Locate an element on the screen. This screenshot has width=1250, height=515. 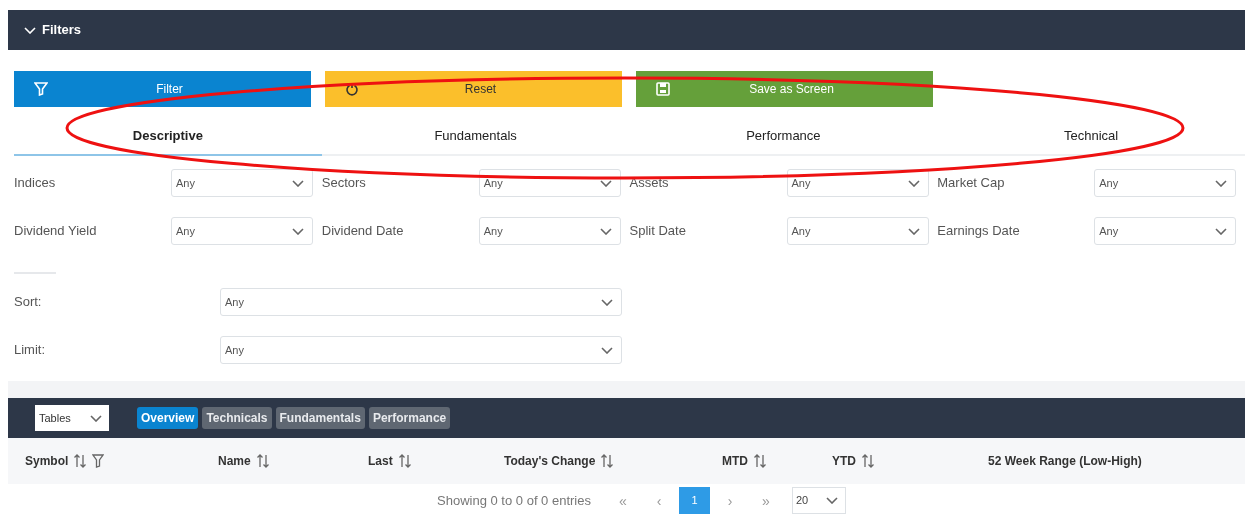
column-header: Symbol is located at coordinates (121, 461).